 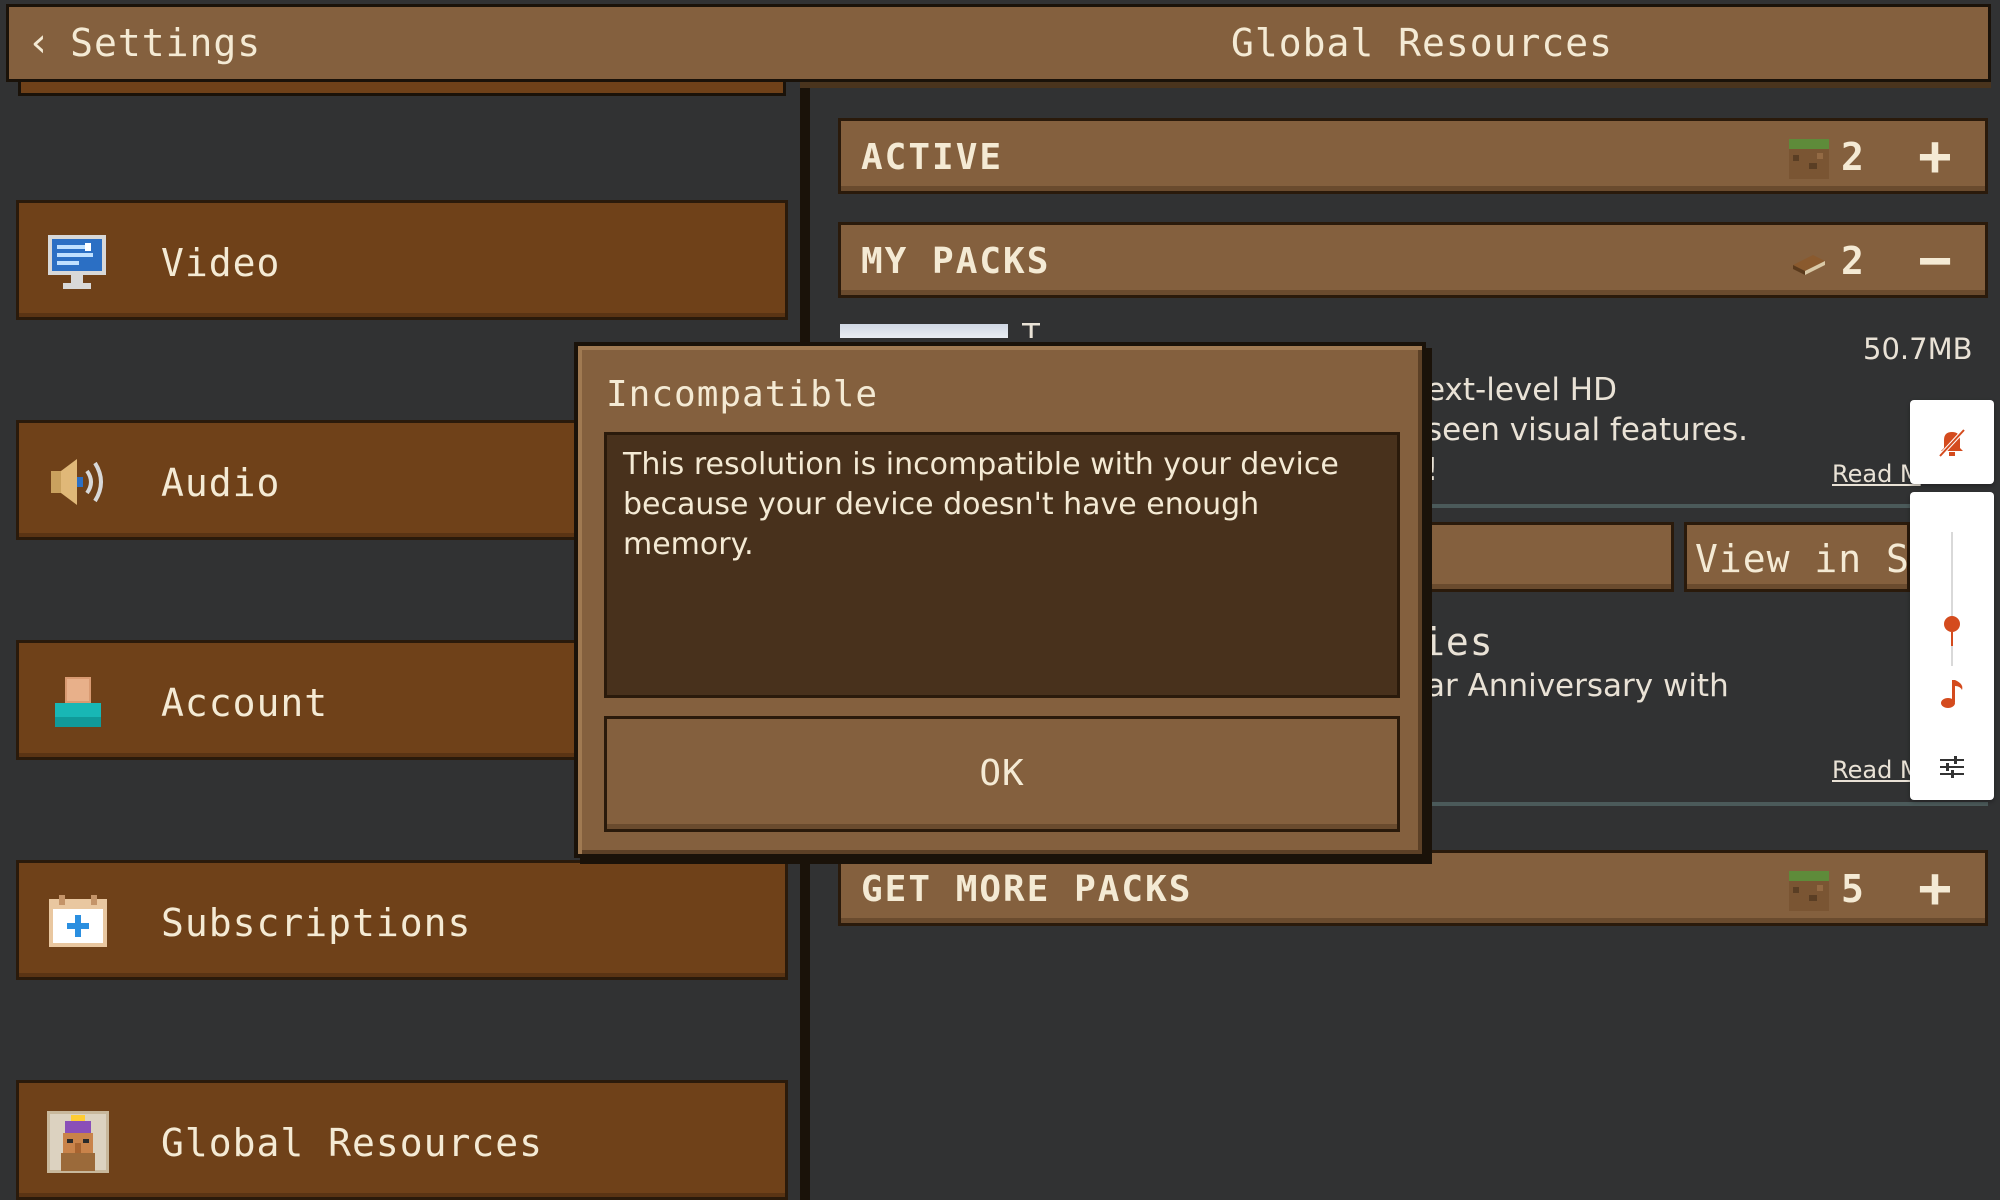 I want to click on pack-thumbnail, so click(x=924, y=331).